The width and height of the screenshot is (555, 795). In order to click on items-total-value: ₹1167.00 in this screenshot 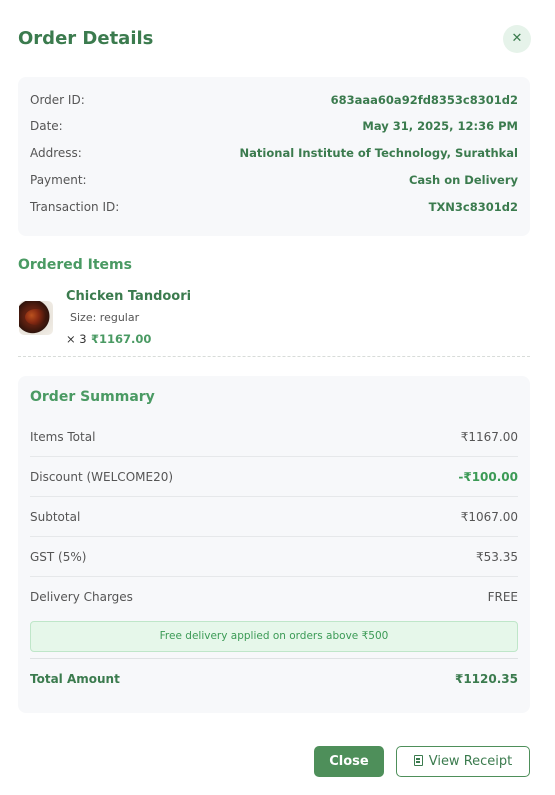, I will do `click(489, 437)`.